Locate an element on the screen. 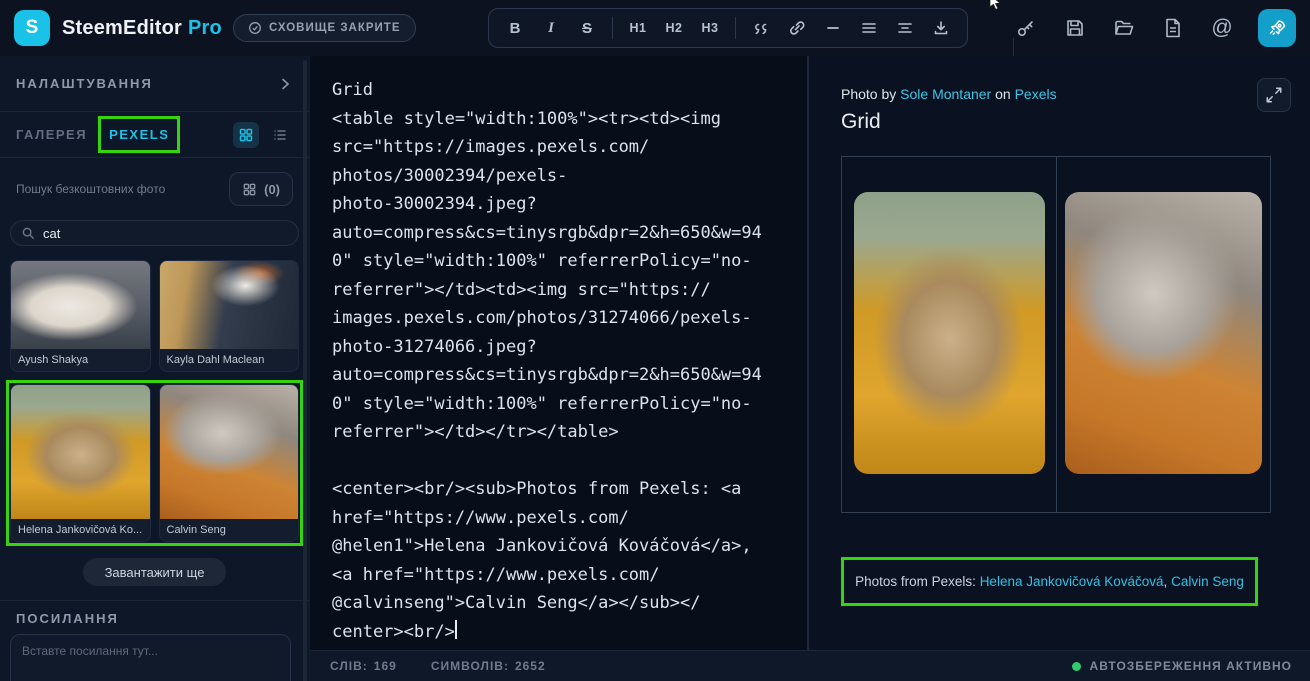 The width and height of the screenshot is (1310, 681). text-caret is located at coordinates (456, 629).